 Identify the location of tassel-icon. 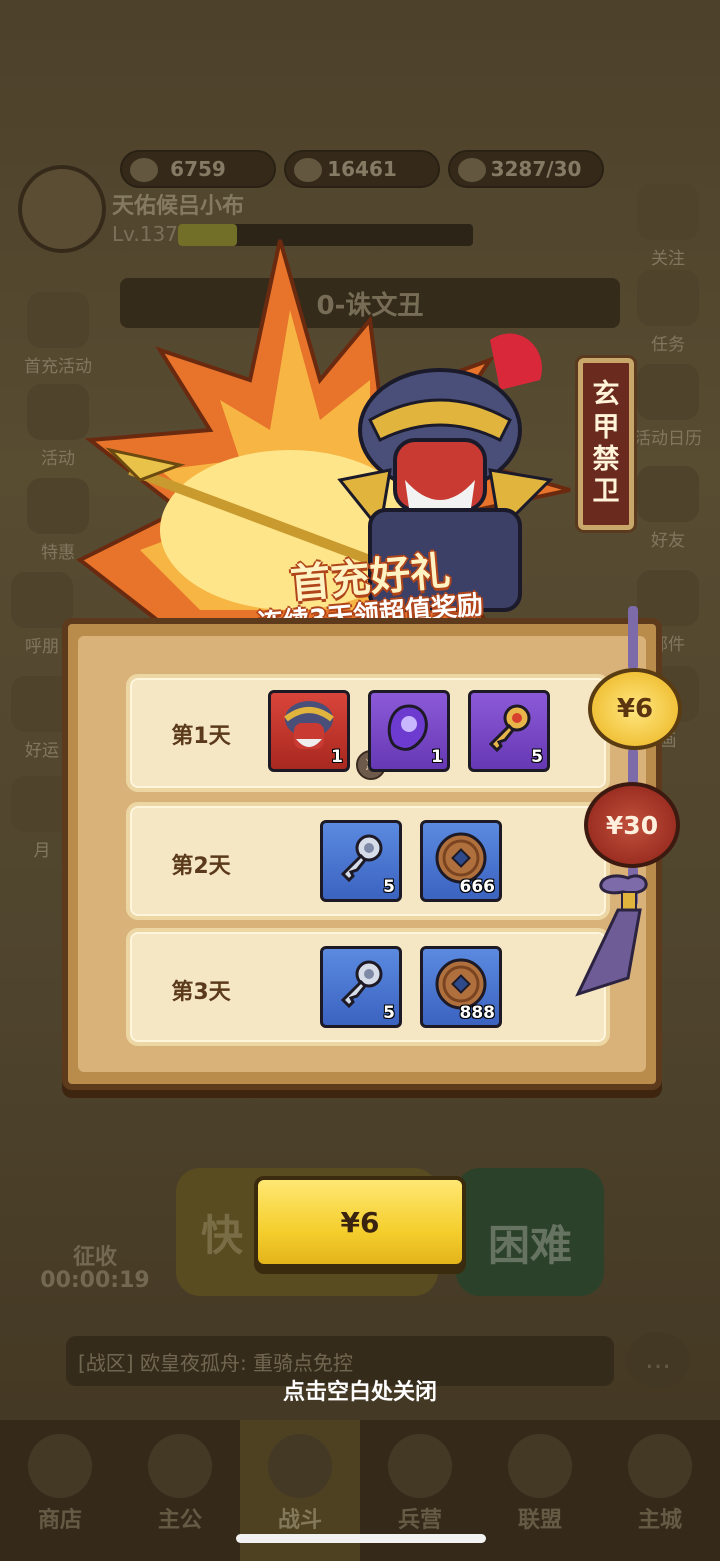
(611, 935).